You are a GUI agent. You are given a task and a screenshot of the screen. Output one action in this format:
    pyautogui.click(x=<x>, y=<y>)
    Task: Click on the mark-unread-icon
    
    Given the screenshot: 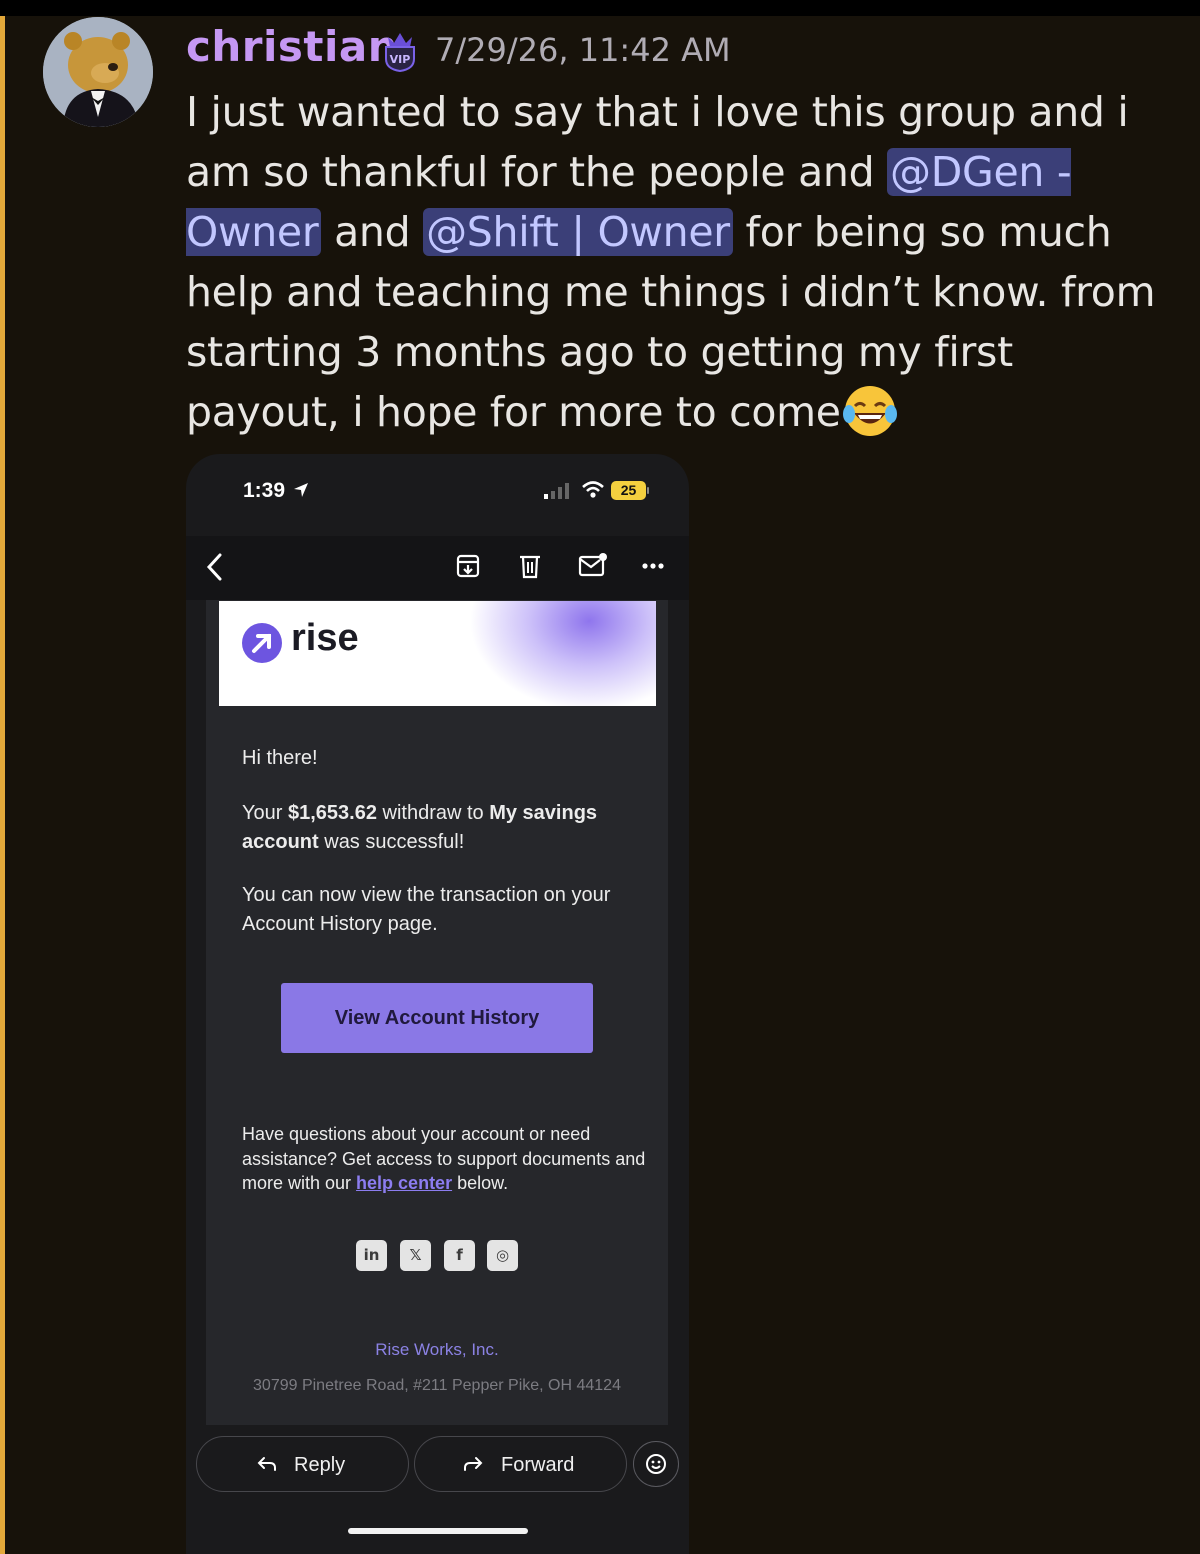 What is the action you would take?
    pyautogui.click(x=593, y=565)
    